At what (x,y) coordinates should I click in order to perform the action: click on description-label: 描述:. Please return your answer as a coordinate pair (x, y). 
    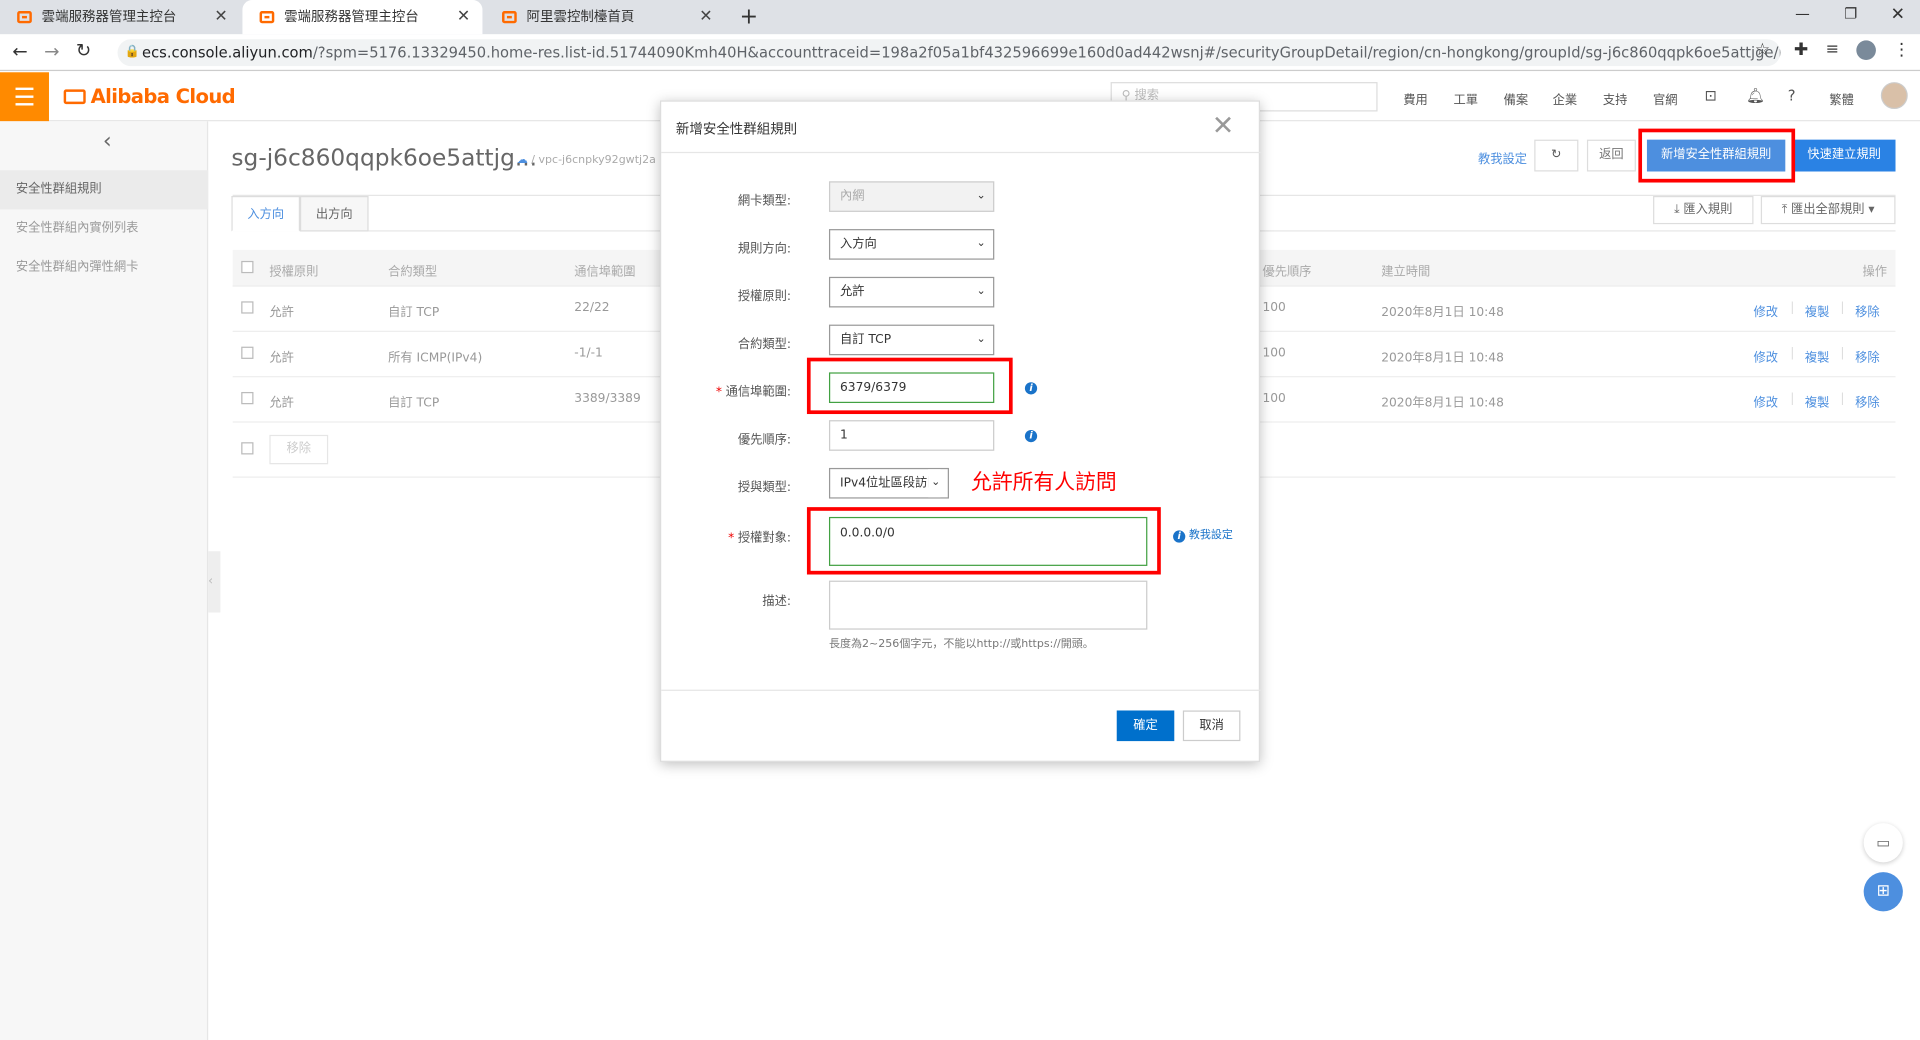
    Looking at the image, I should click on (777, 602).